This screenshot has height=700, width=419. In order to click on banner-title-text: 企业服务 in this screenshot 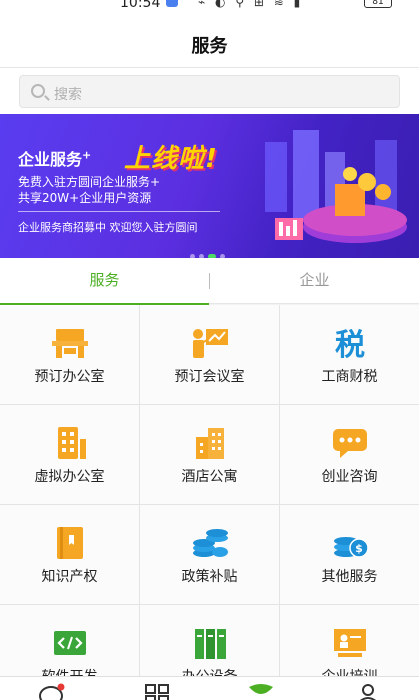, I will do `click(50, 159)`.